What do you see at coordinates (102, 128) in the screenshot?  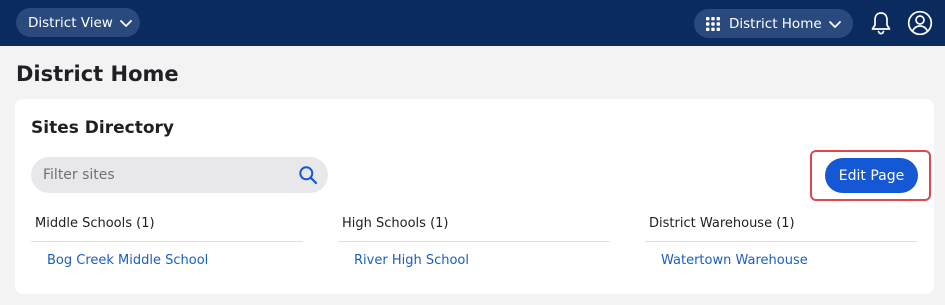 I see `sites-directory-title: Sites Directory` at bounding box center [102, 128].